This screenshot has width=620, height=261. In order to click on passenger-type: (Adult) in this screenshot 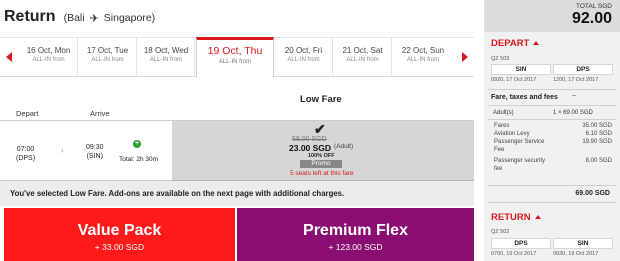, I will do `click(344, 146)`.